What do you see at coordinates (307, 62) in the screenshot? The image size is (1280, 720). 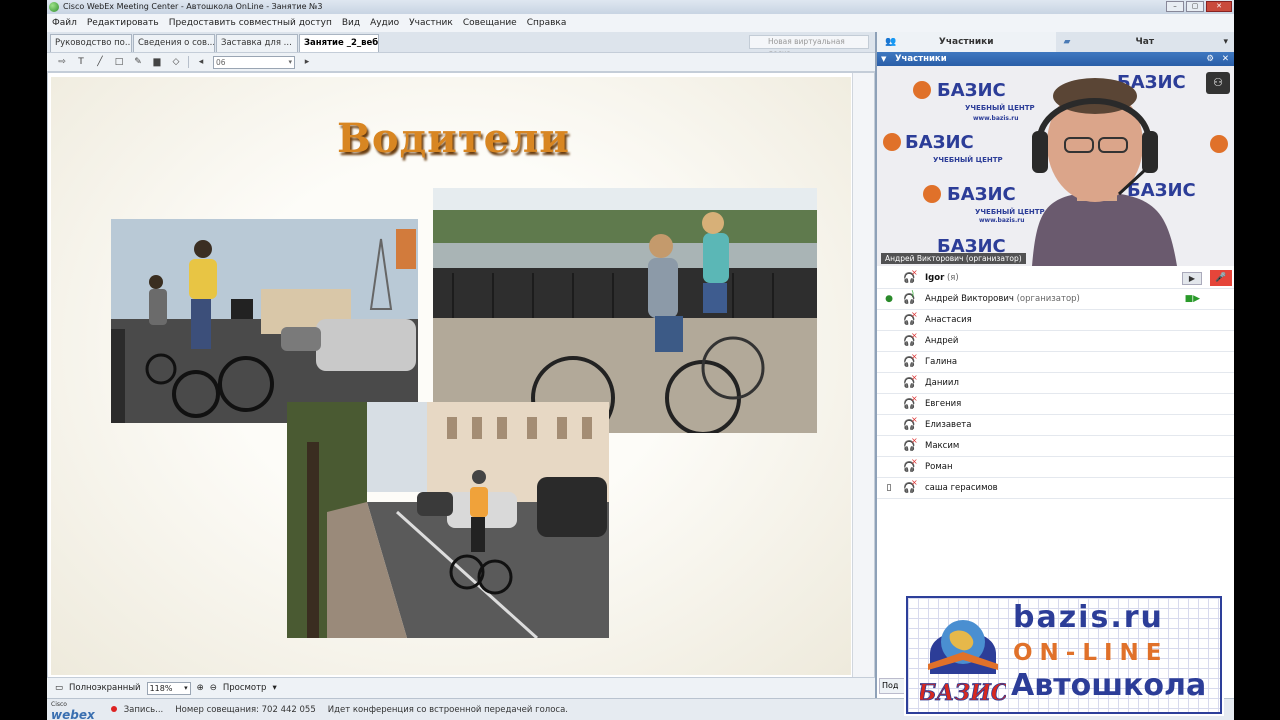 I see `next-page-button: ▸` at bounding box center [307, 62].